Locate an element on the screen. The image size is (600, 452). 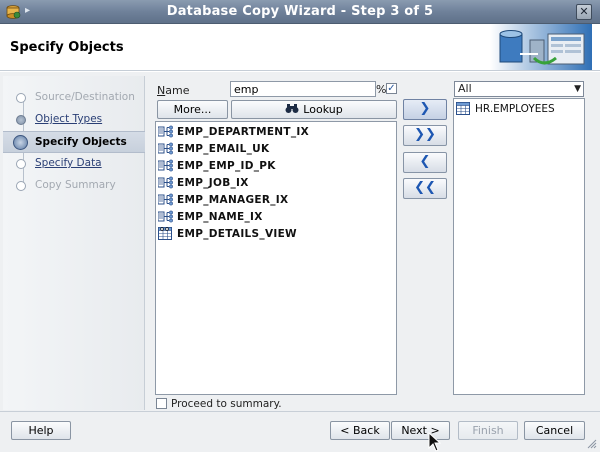
view-icon is located at coordinates (165, 233).